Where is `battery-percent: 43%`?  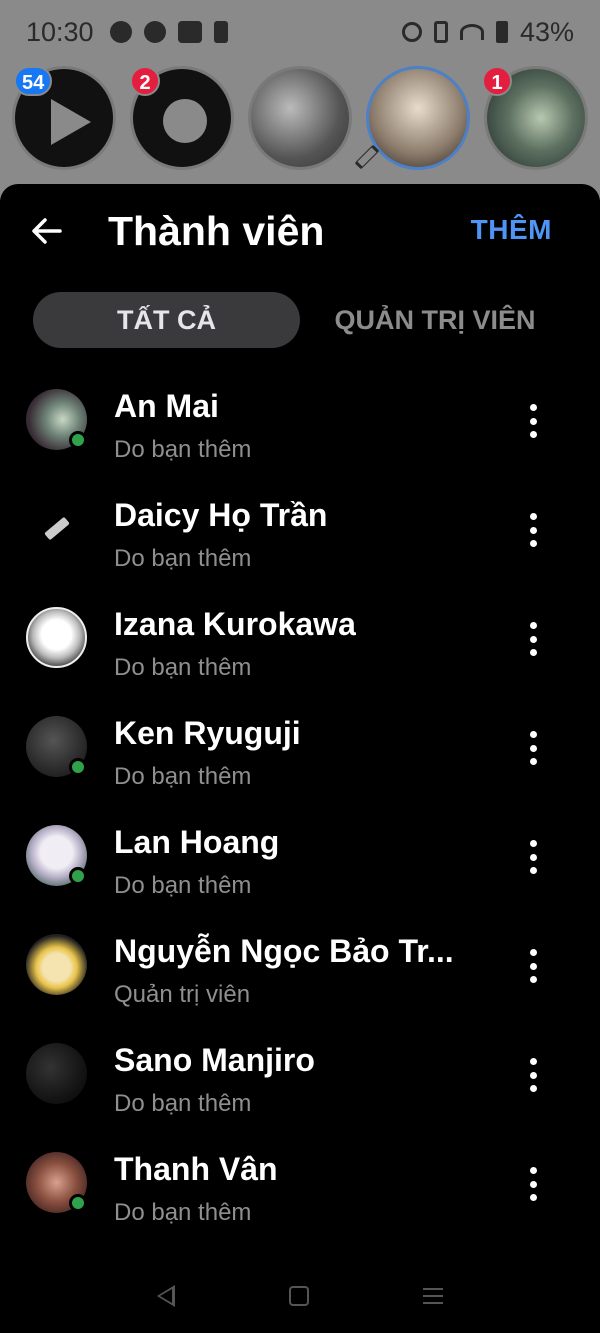
battery-percent: 43% is located at coordinates (546, 31).